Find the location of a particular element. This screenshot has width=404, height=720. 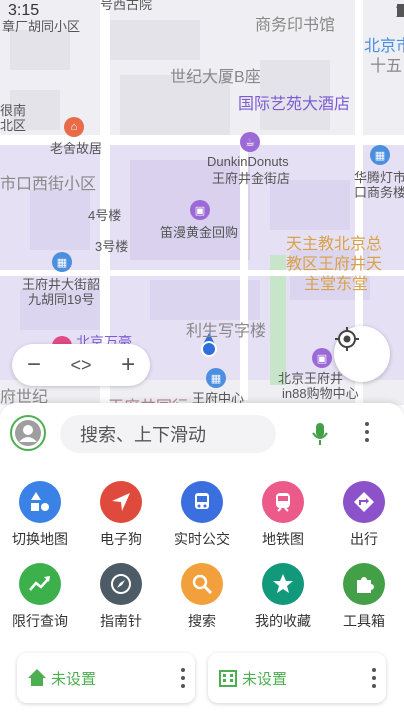

map-label: 天主教北京总 is located at coordinates (334, 244).